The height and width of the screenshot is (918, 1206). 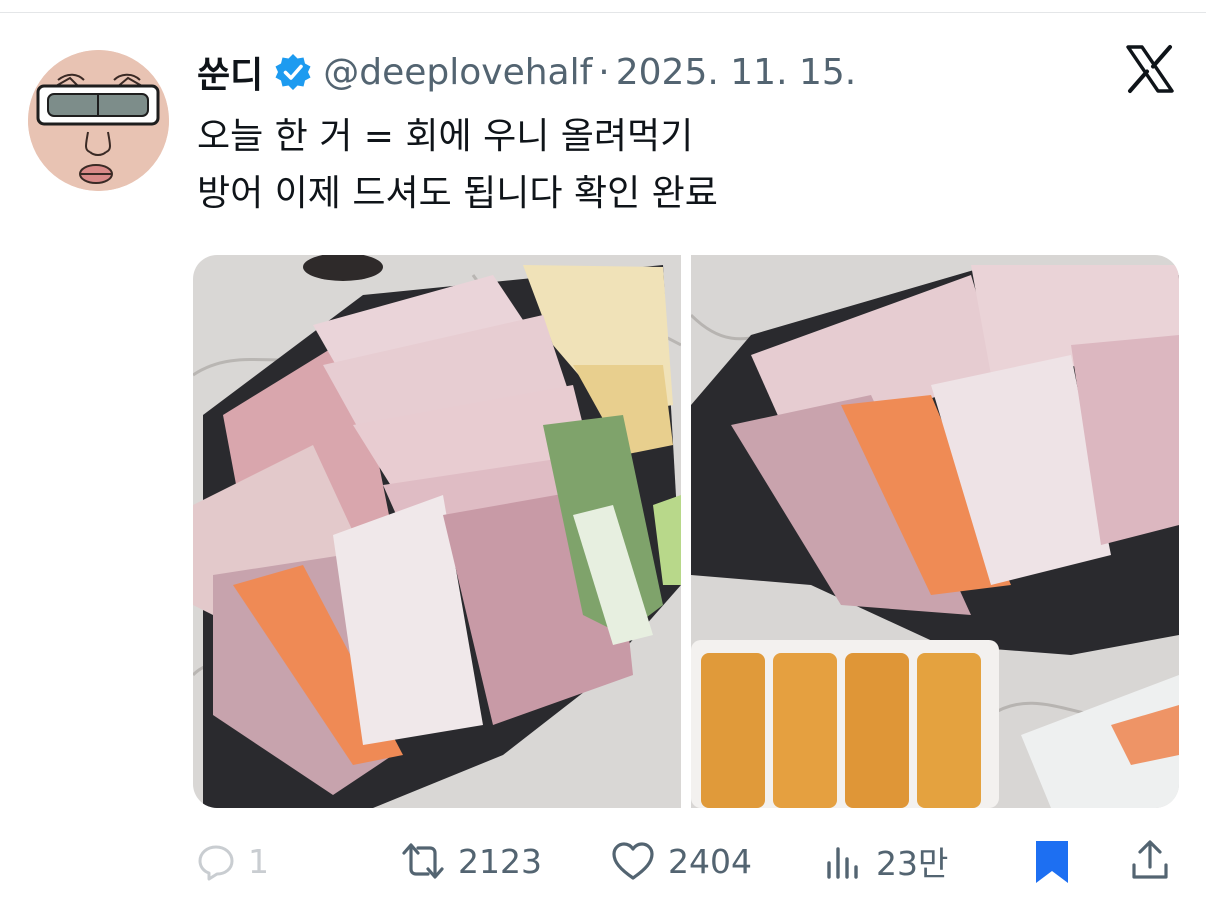 I want to click on share-button, so click(x=1150, y=861).